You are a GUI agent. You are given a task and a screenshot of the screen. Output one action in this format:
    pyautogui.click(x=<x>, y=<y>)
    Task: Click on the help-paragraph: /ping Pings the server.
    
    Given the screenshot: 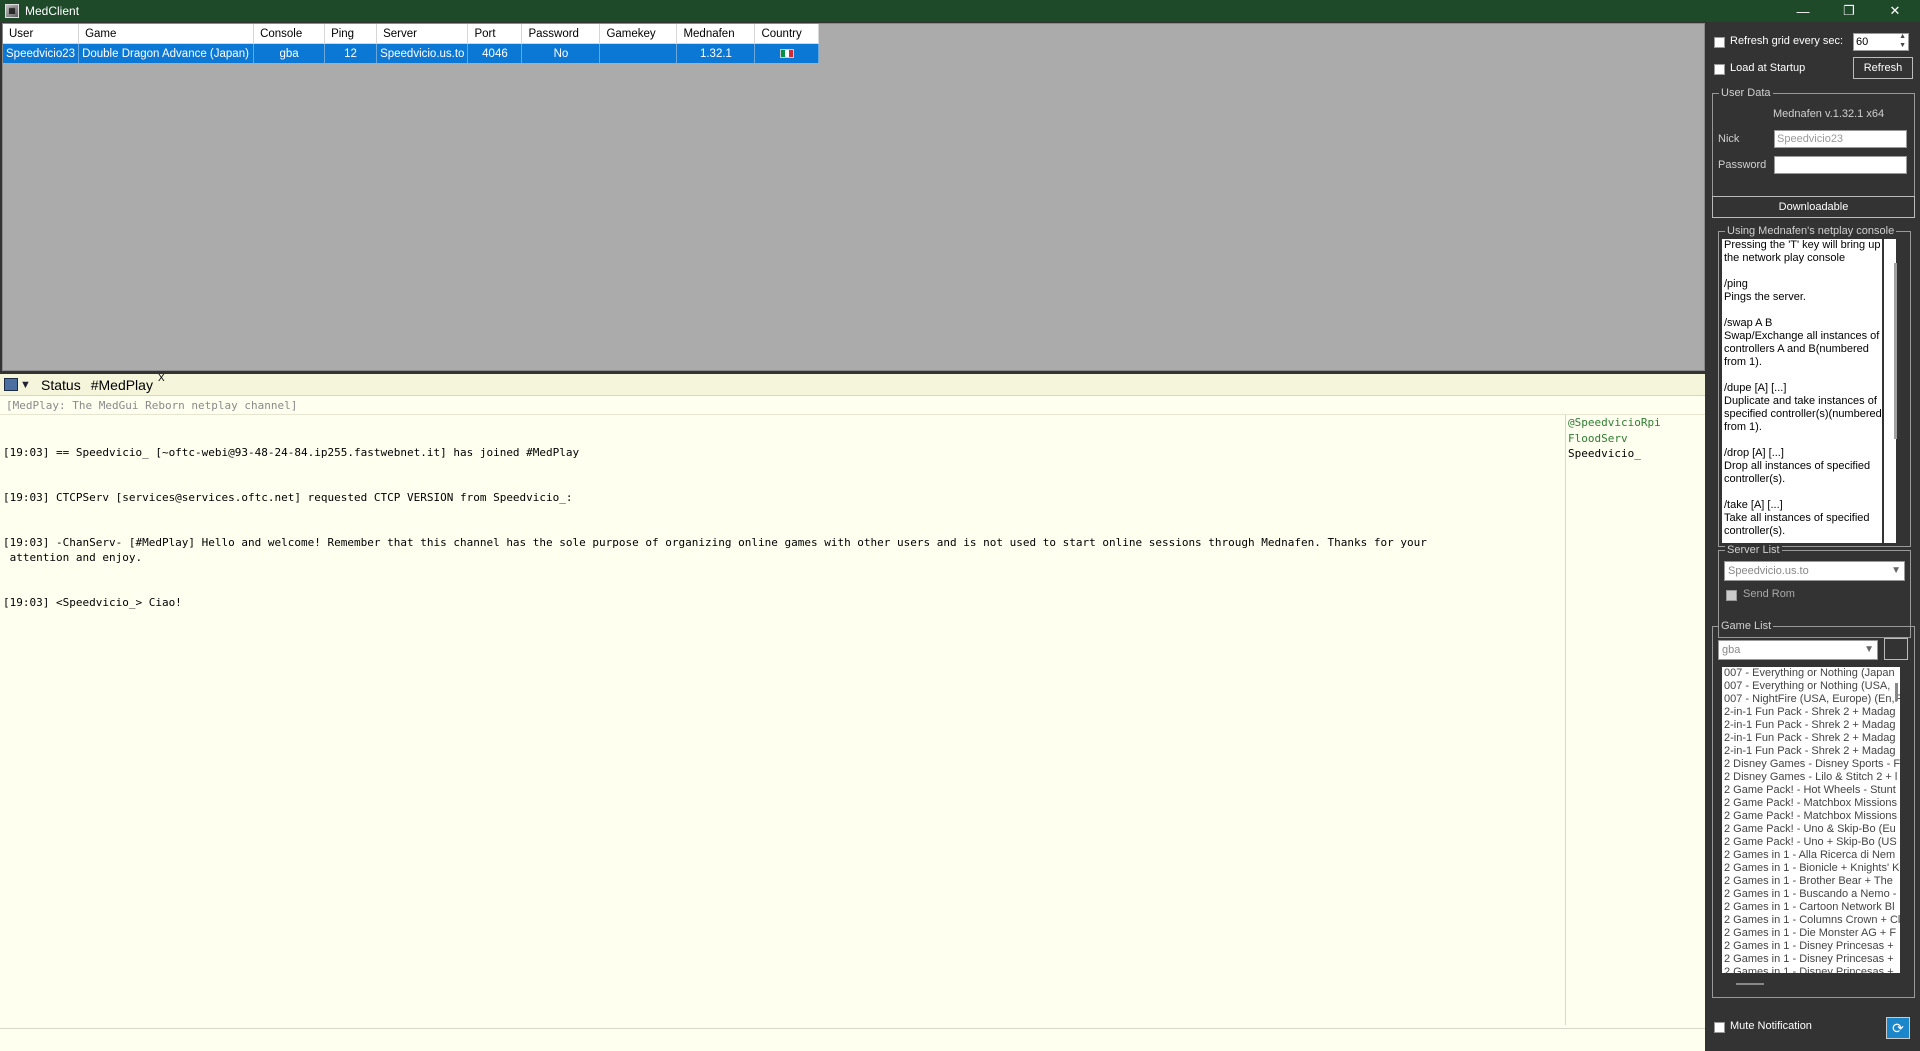 What is the action you would take?
    pyautogui.click(x=1765, y=290)
    